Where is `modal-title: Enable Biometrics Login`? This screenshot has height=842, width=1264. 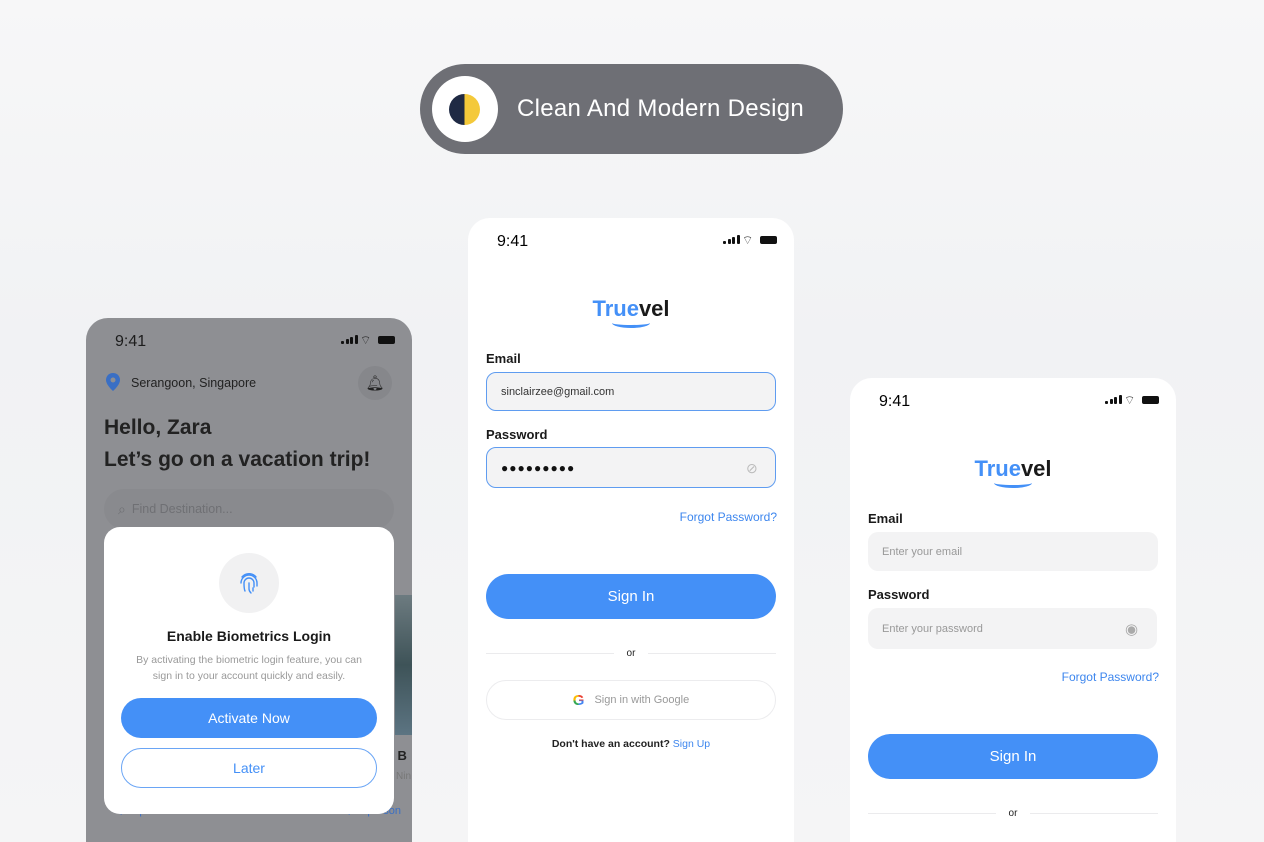 modal-title: Enable Biometrics Login is located at coordinates (249, 636).